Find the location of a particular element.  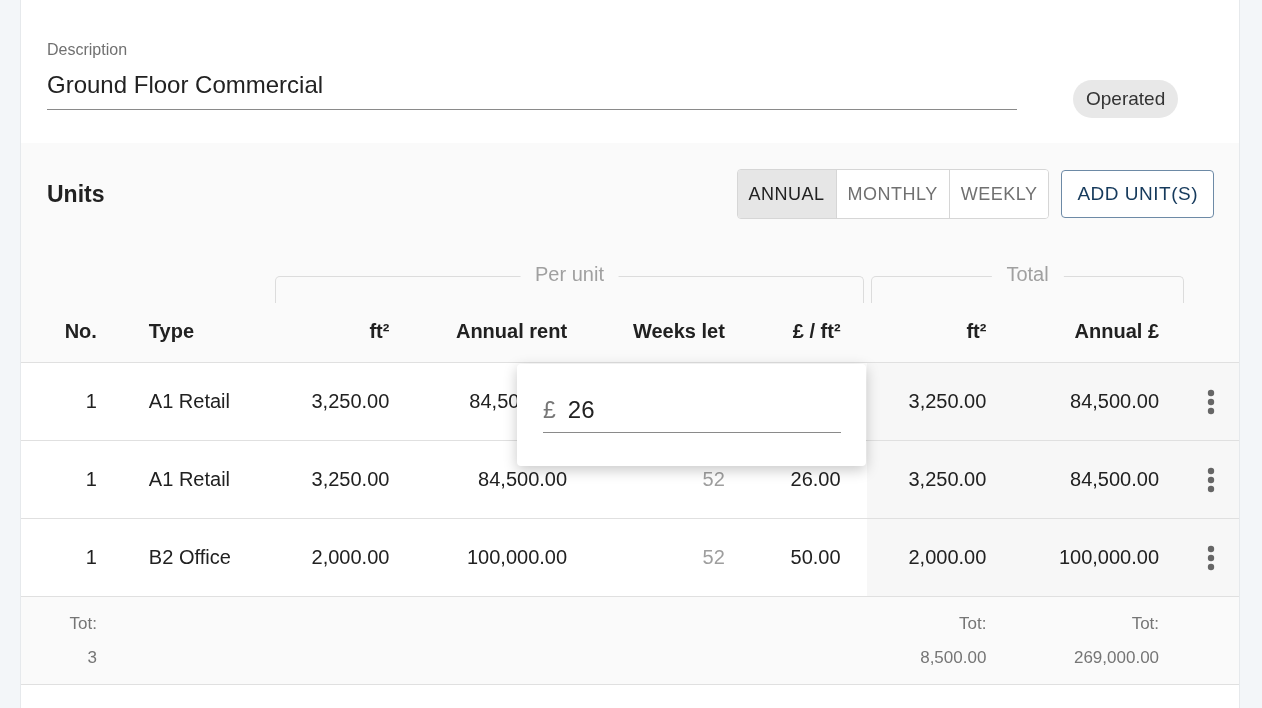

table-cell: 50.00 is located at coordinates (815, 557).